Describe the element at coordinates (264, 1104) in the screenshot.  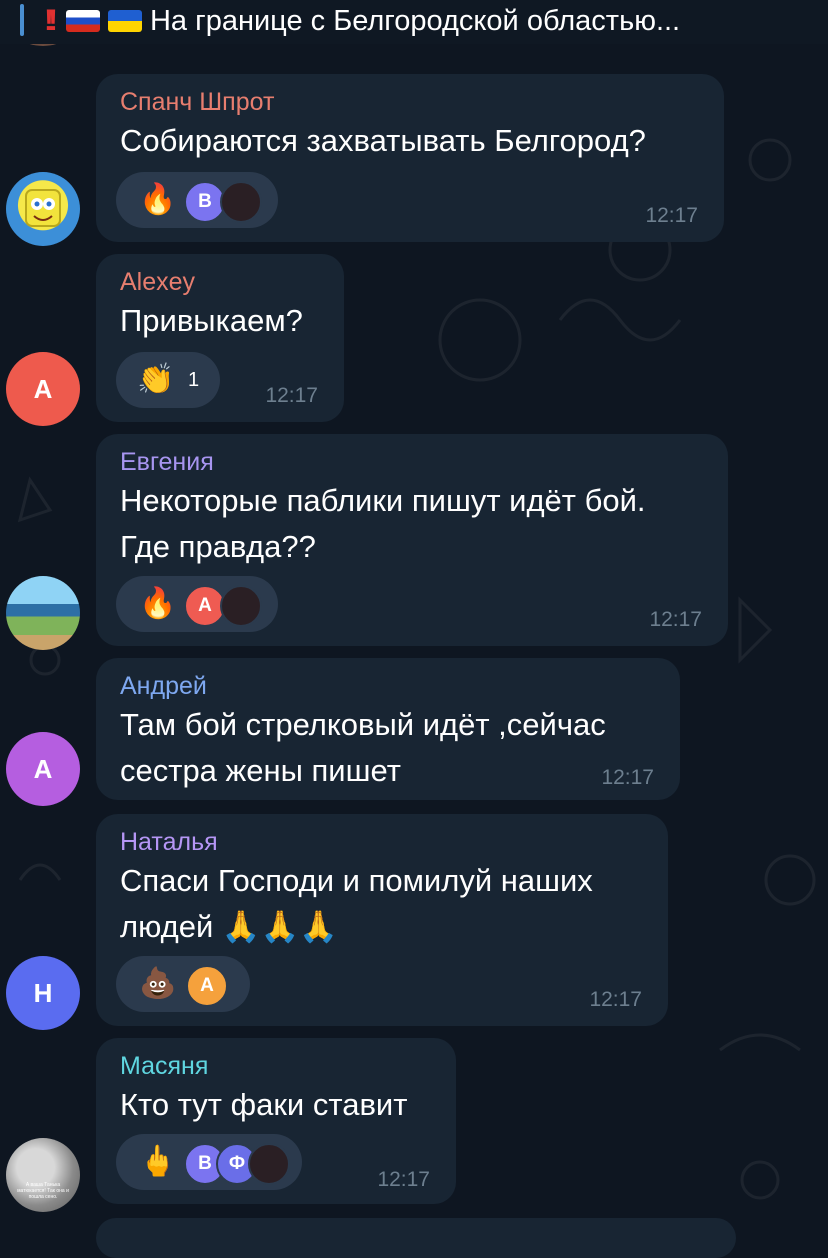
I see `message-text: Кто тут факи ставит` at that location.